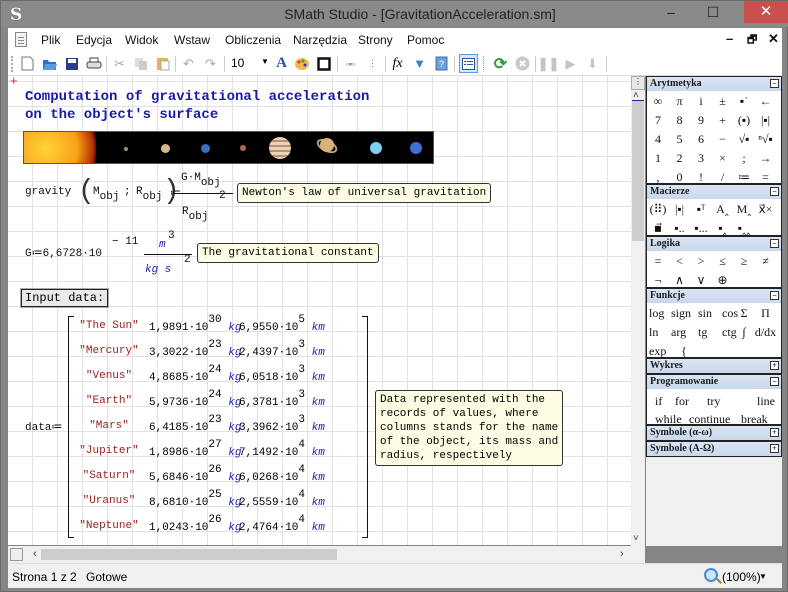 Image resolution: width=788 pixels, height=592 pixels. I want to click on object-mass: 8,6810·1025 kg, so click(195, 499).